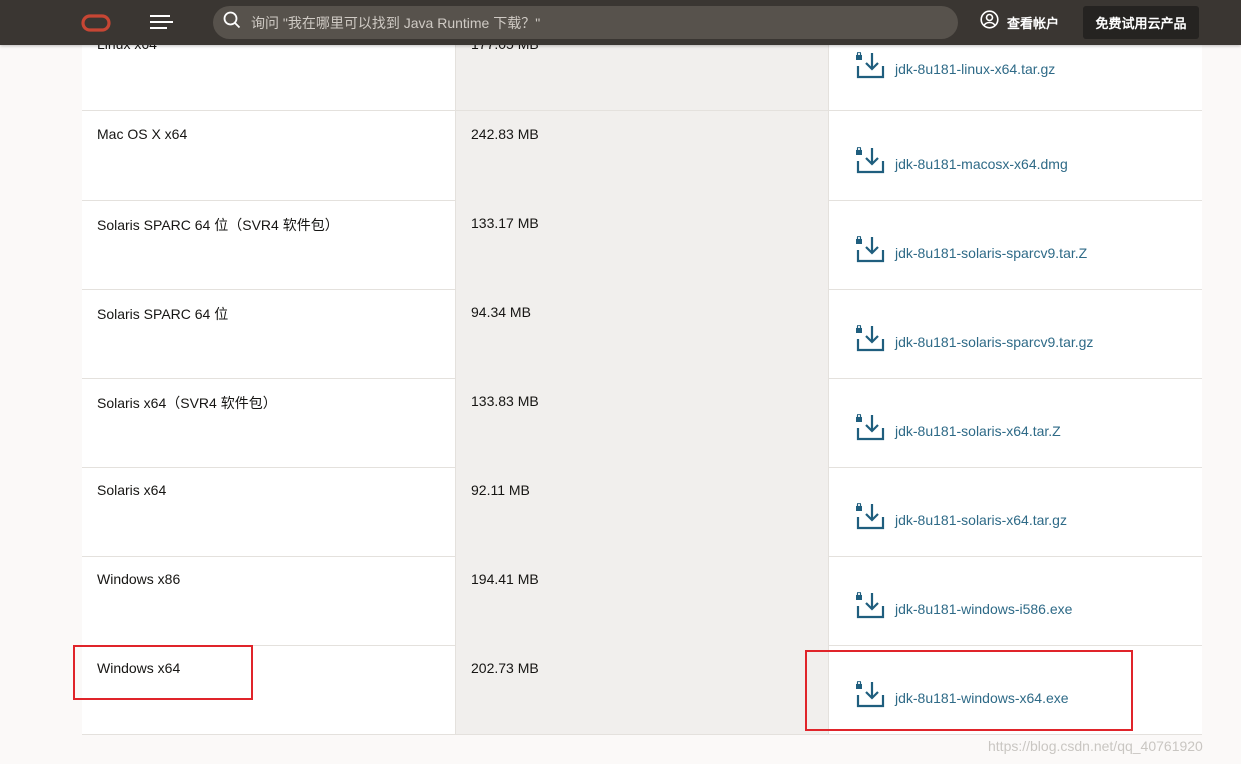  I want to click on hamburger-icon, so click(161, 22).